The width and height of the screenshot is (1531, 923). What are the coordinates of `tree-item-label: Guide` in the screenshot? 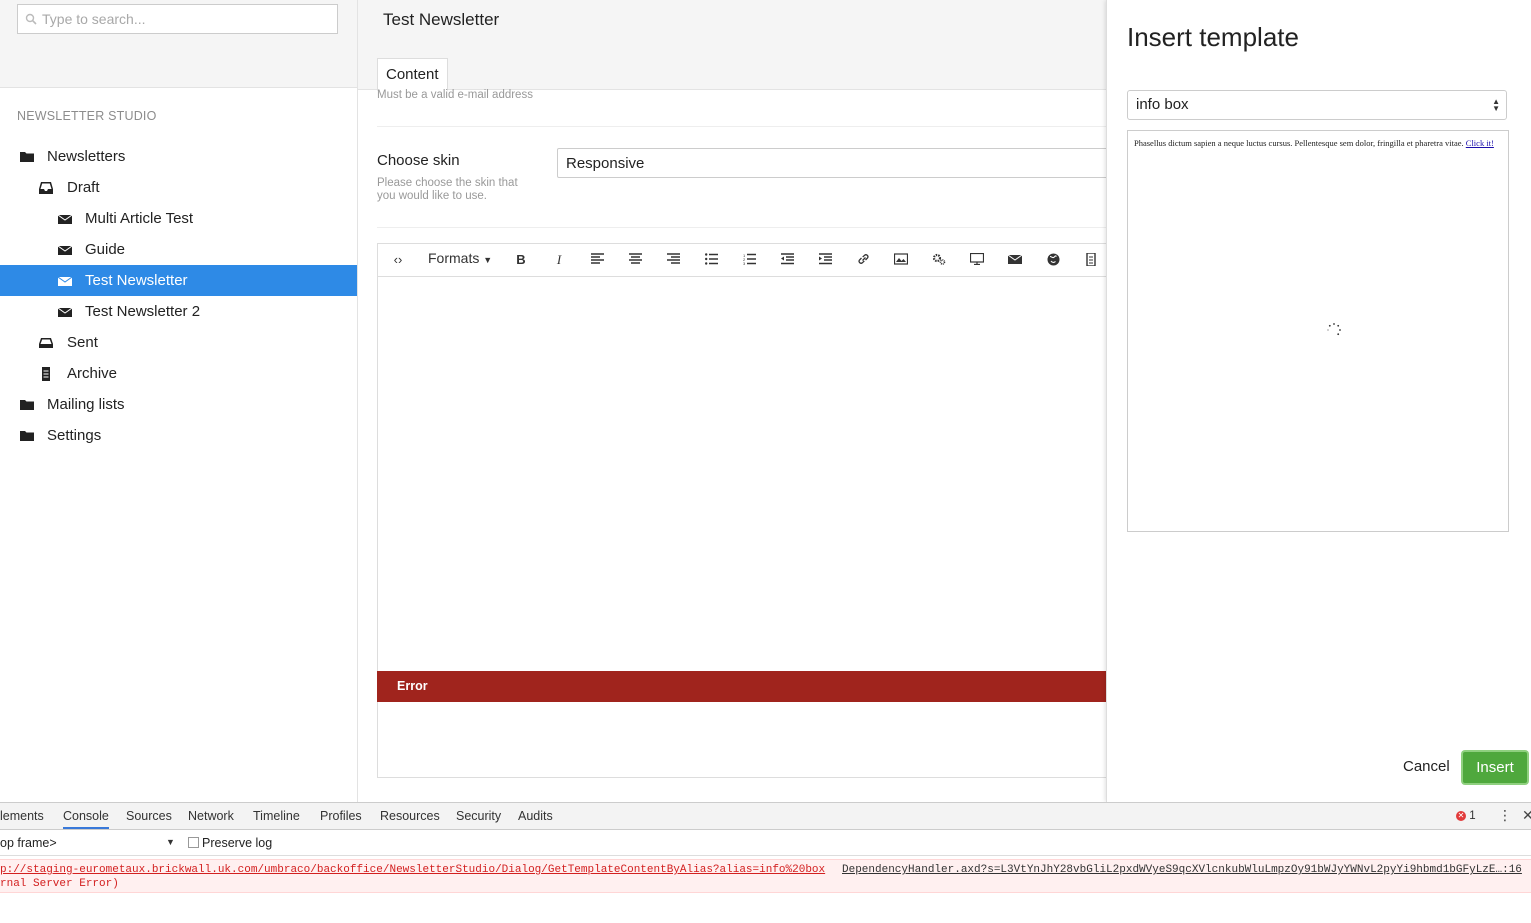 It's located at (105, 249).